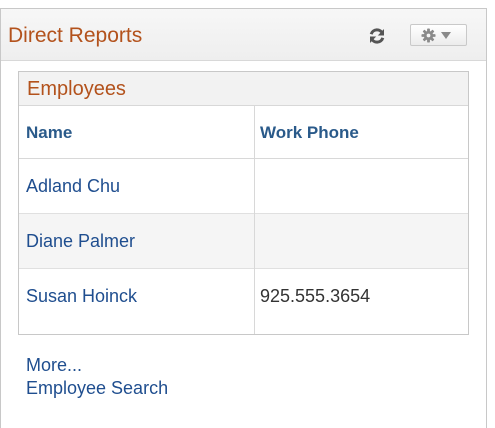  I want to click on gear-icon, so click(428, 35).